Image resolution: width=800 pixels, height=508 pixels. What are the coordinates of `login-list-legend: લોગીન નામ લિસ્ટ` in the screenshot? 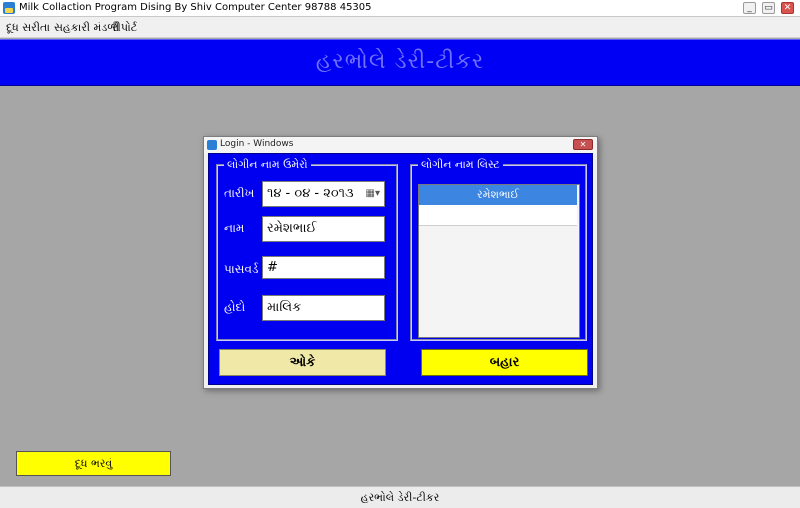 It's located at (460, 164).